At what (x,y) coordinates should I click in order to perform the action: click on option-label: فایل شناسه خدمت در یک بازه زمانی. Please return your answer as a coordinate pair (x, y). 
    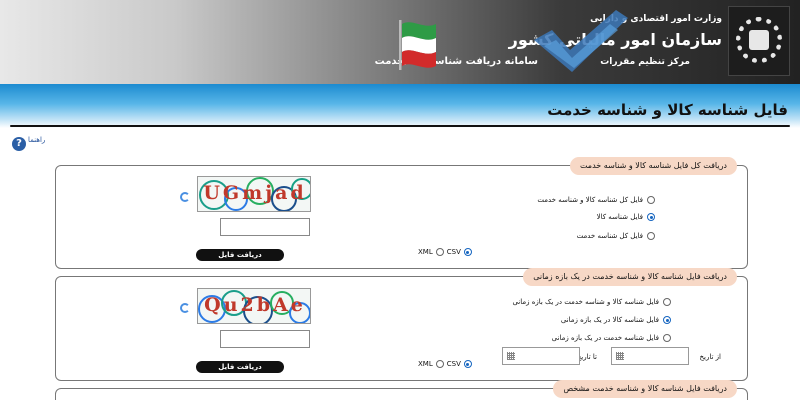
    Looking at the image, I should click on (605, 338).